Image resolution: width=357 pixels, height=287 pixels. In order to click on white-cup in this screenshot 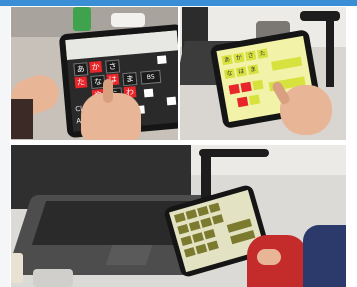, I will do `click(128, 20)`.